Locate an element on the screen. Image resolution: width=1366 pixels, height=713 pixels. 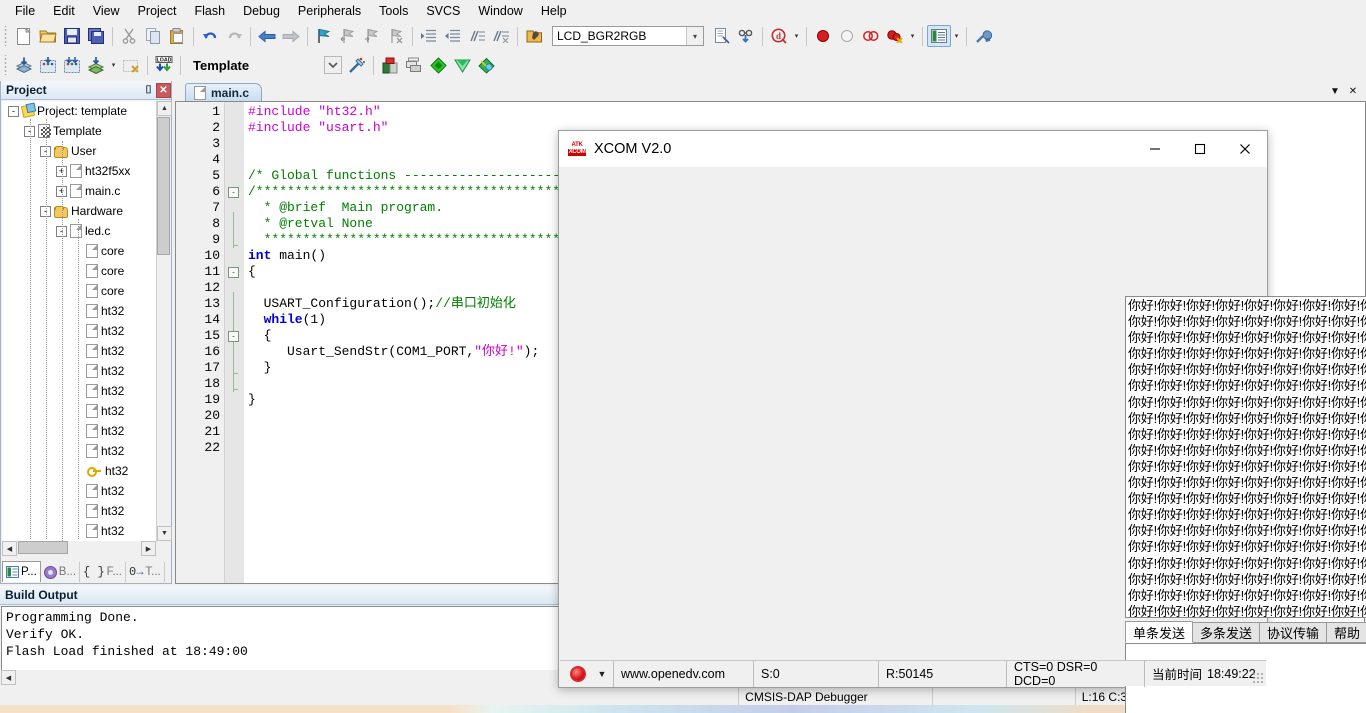
editor-close-icon: ✕ is located at coordinates (1353, 91).